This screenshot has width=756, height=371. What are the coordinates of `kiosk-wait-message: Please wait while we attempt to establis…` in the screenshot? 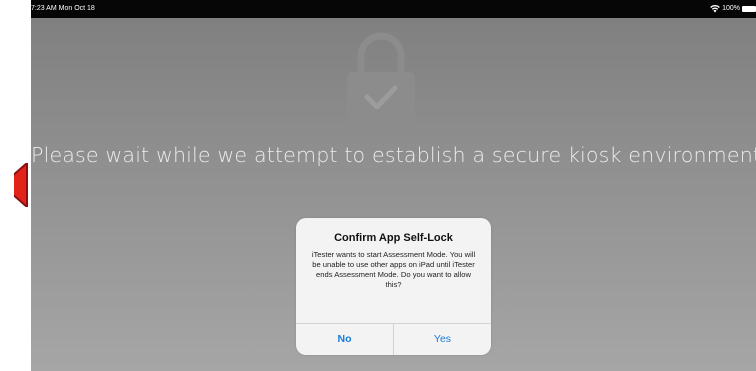 It's located at (393, 155).